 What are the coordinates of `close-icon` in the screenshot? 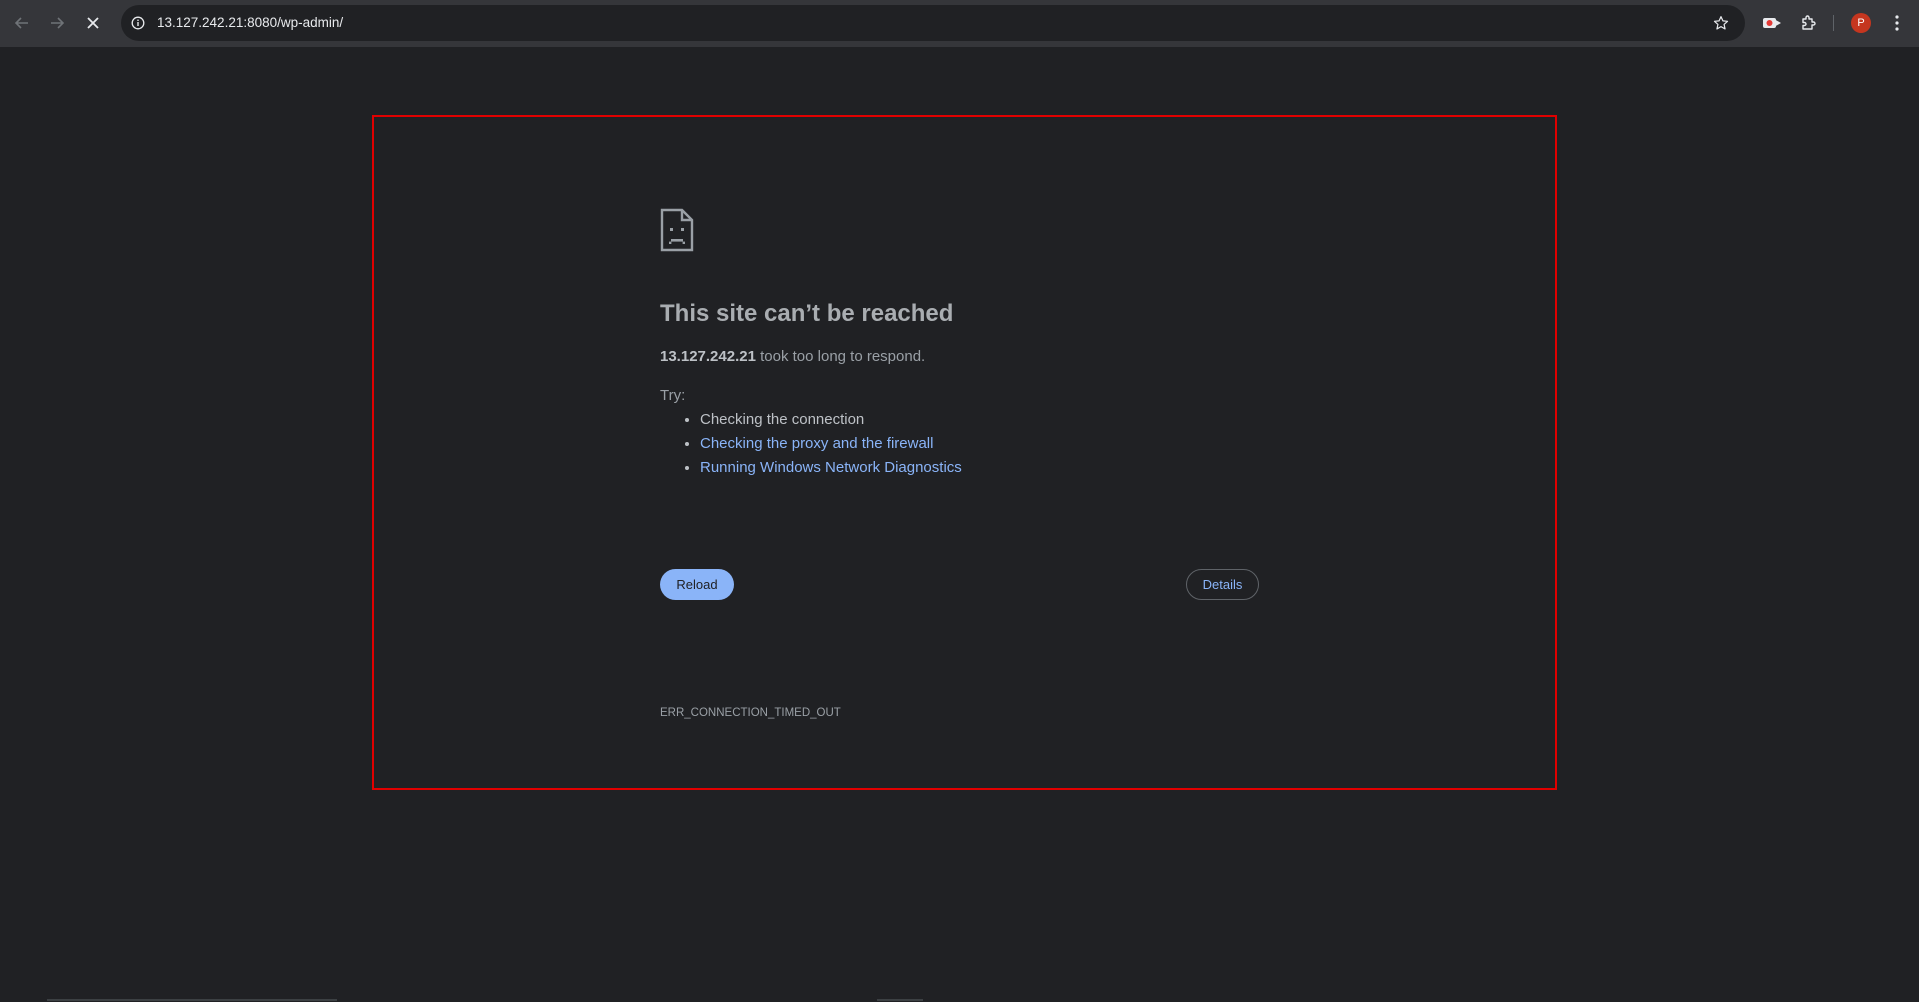 It's located at (93, 23).